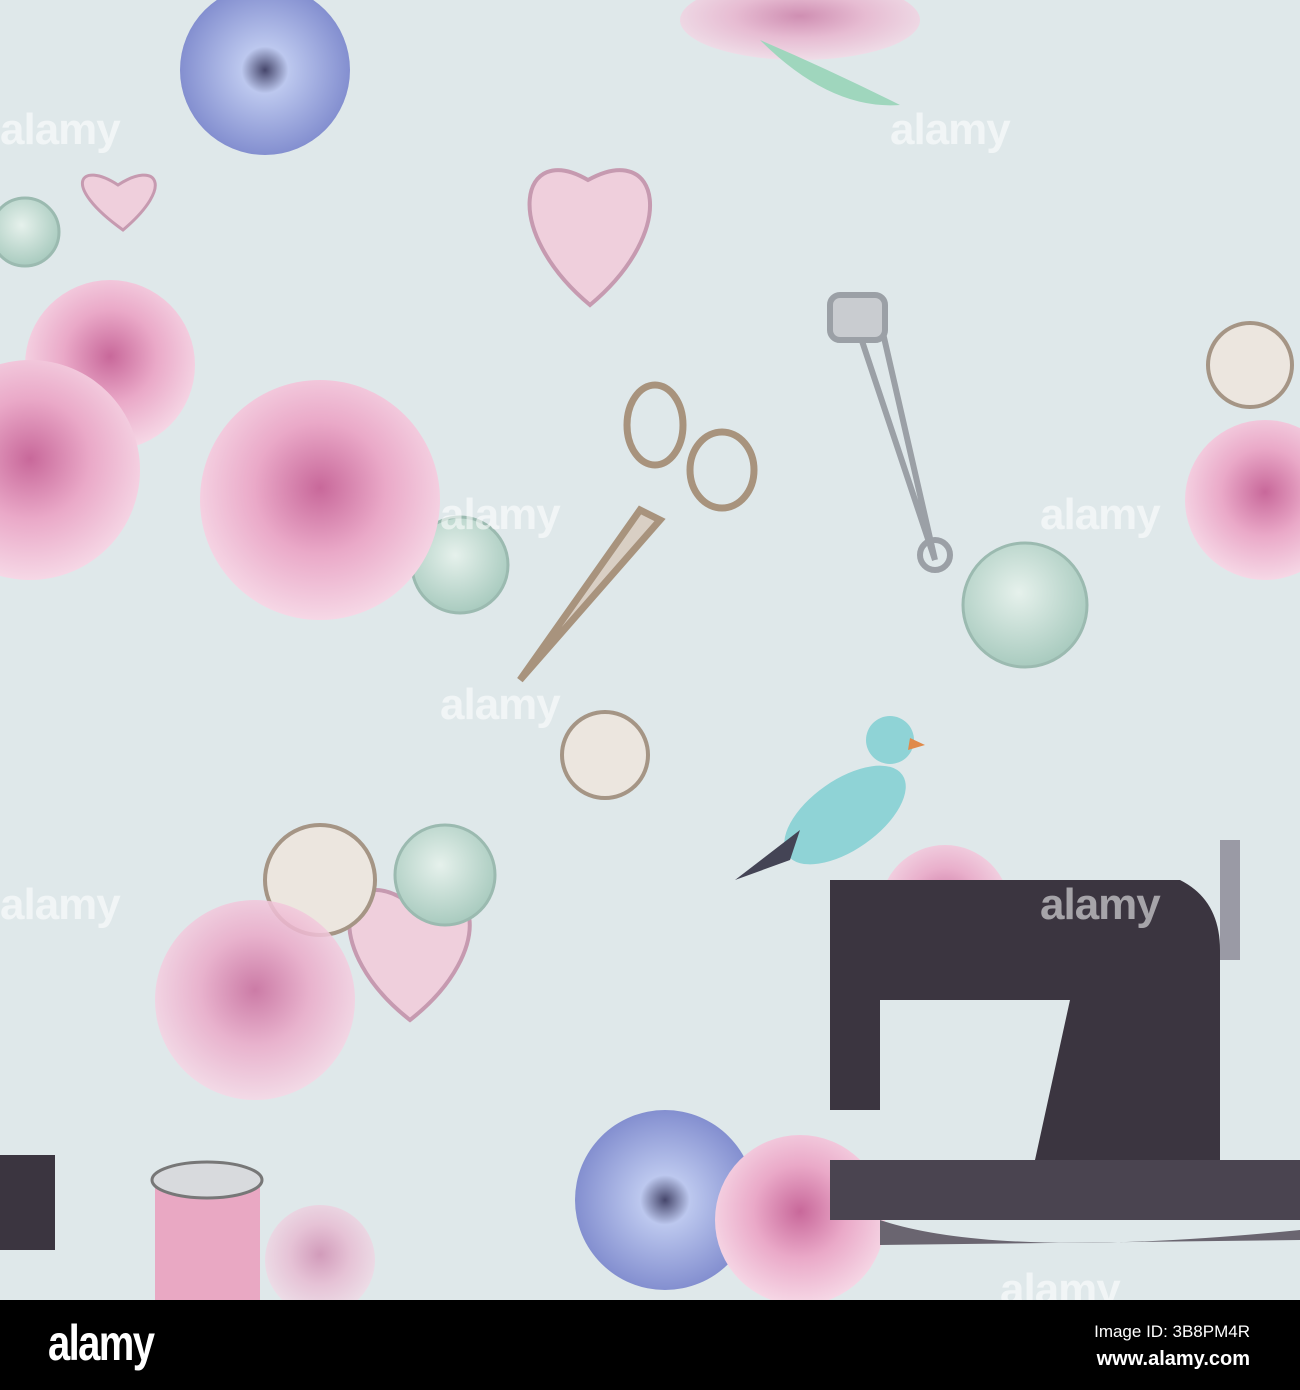 The height and width of the screenshot is (1390, 1300). I want to click on site-url: www.alamy.com, so click(1173, 1359).